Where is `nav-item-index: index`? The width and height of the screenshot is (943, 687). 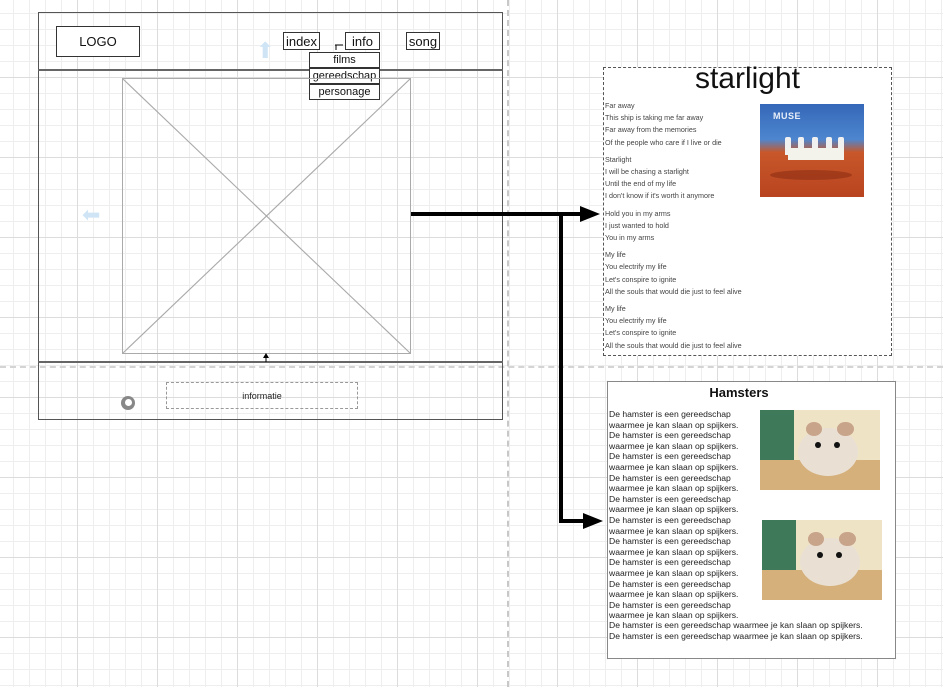
nav-item-index: index is located at coordinates (301, 41).